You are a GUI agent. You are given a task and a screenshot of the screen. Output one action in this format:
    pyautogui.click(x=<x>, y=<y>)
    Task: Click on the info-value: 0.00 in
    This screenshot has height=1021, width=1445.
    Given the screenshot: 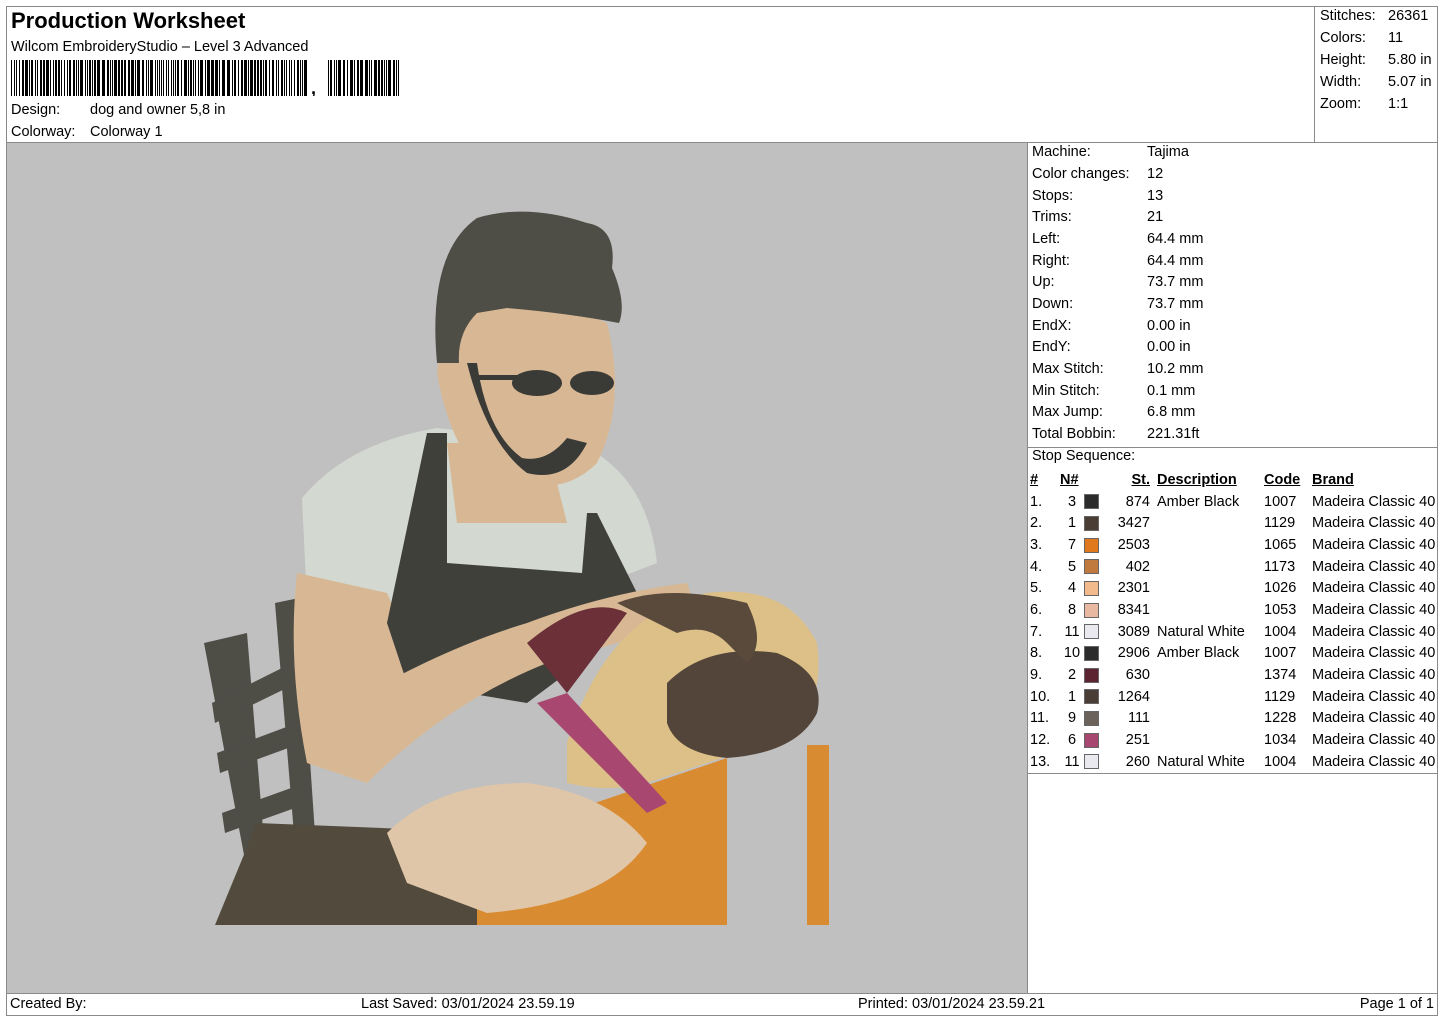 What is the action you would take?
    pyautogui.click(x=1169, y=347)
    